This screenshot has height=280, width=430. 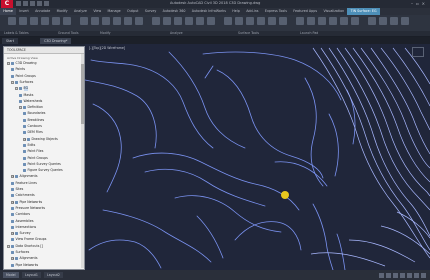 What do you see at coordinates (34, 113) in the screenshot?
I see `tree-node: Boundaries` at bounding box center [34, 113].